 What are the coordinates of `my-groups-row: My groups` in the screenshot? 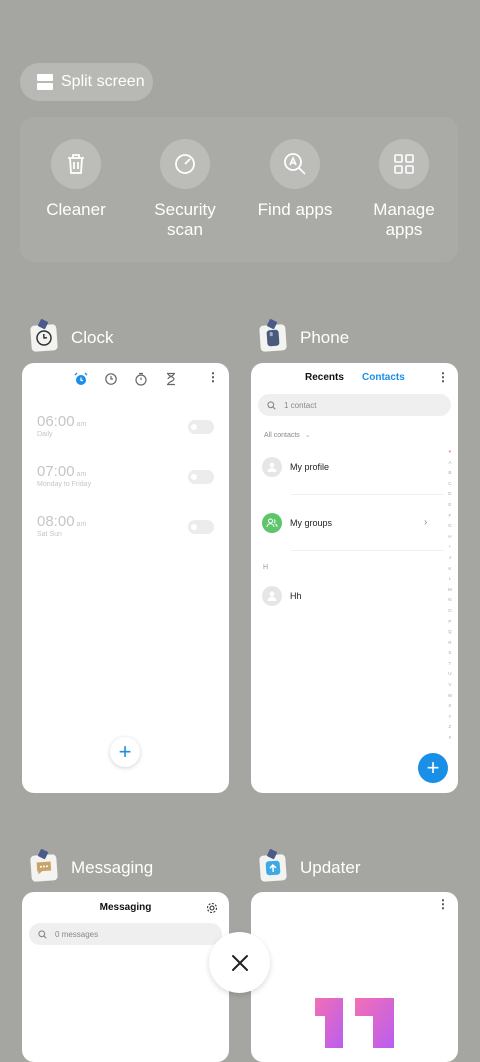 It's located at (297, 523).